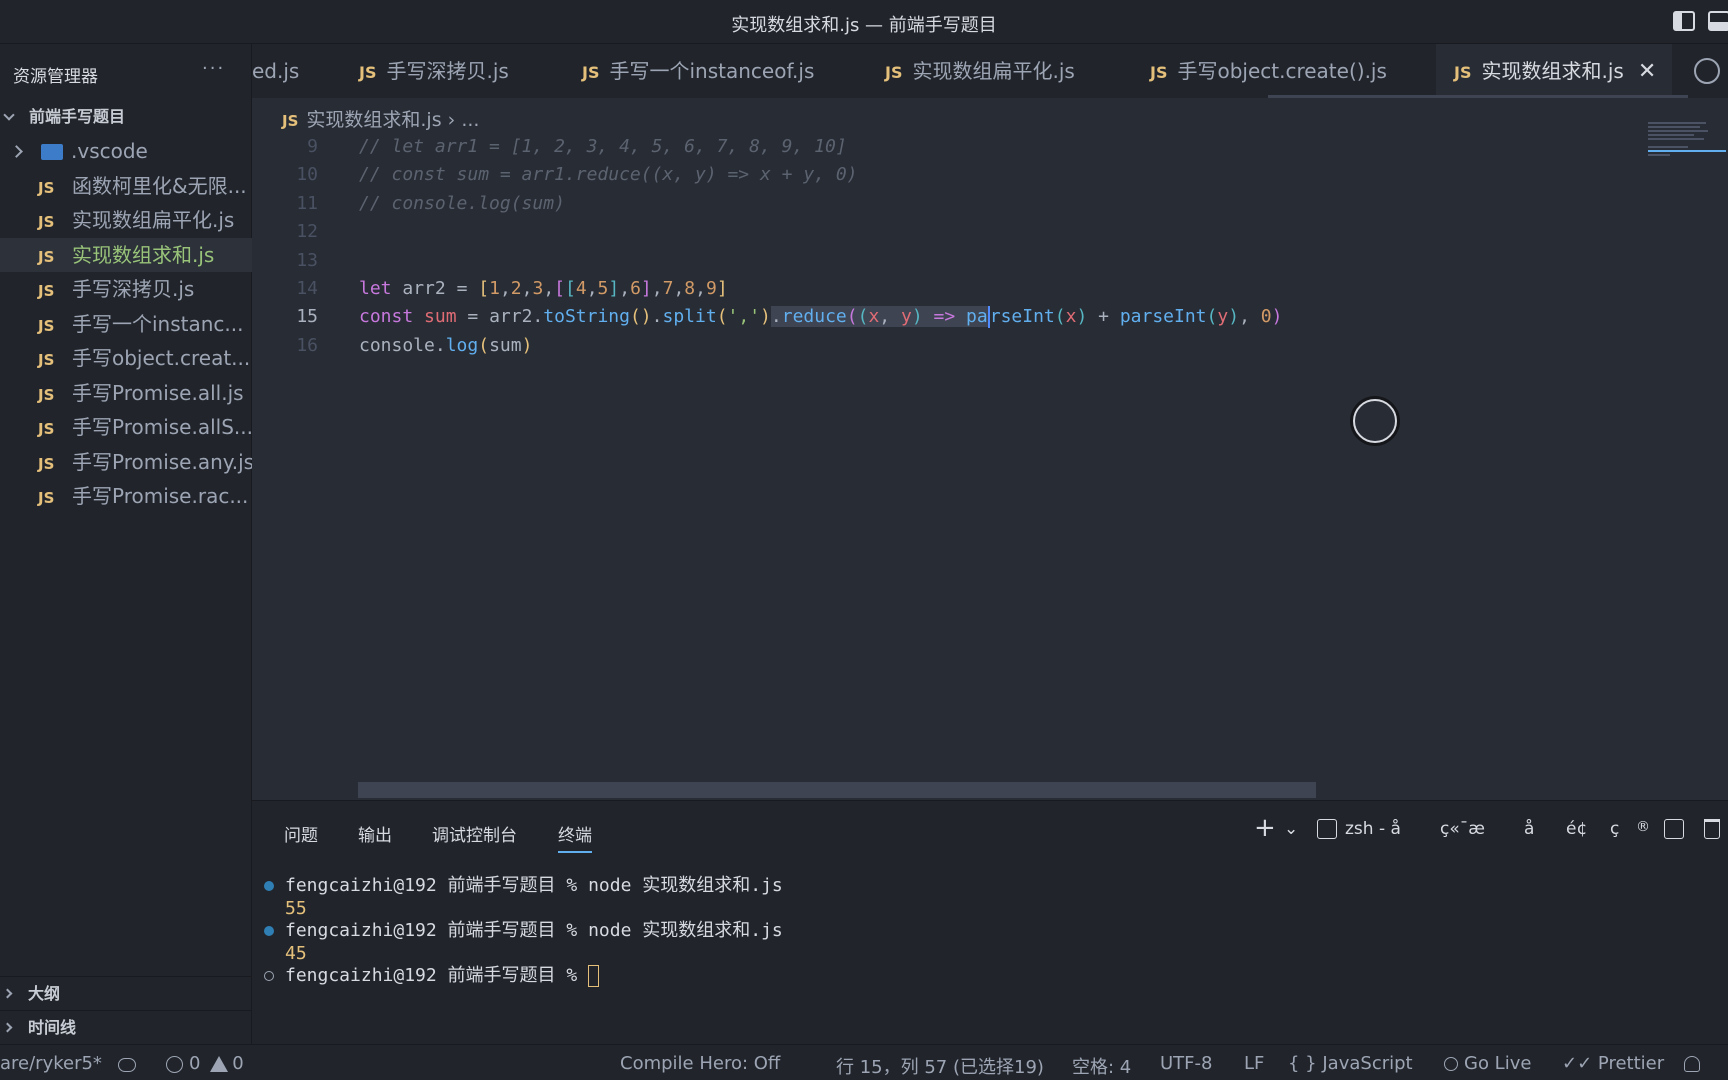 The width and height of the screenshot is (1728, 1080). Describe the element at coordinates (1529, 829) in the screenshot. I see `panel-action: å` at that location.